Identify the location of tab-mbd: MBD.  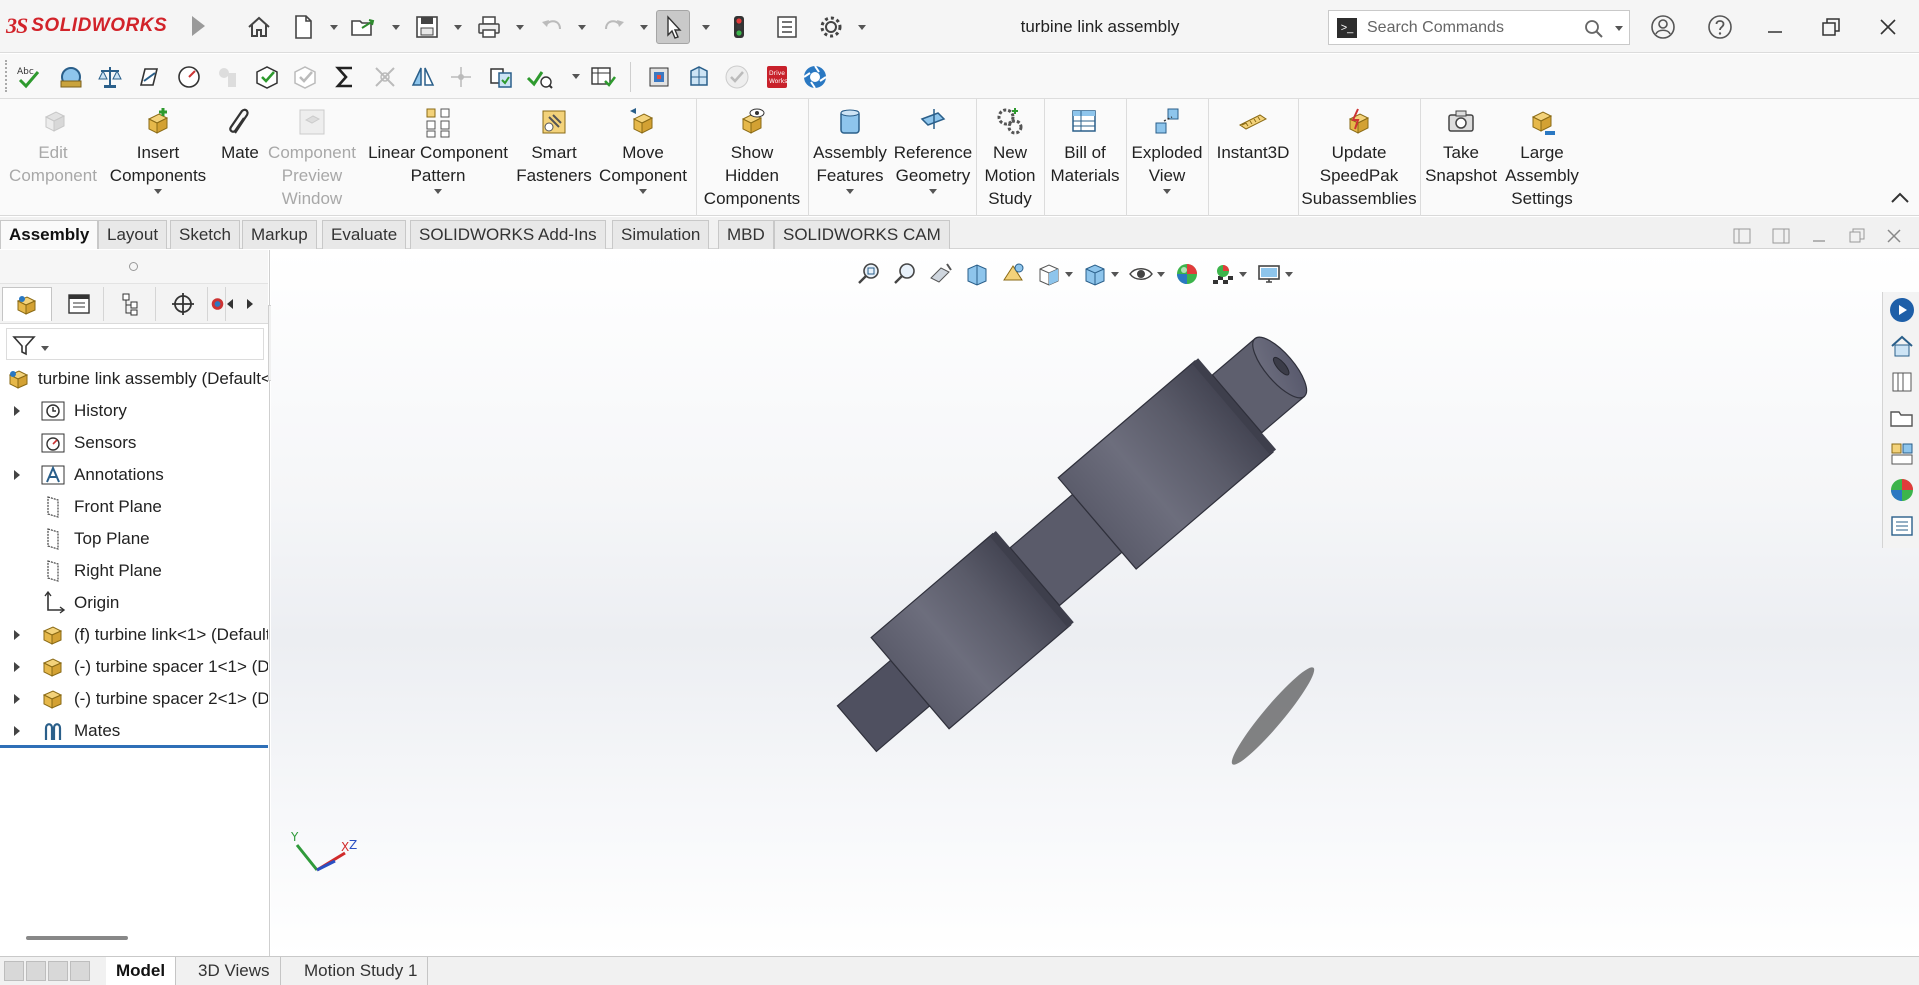
(746, 234).